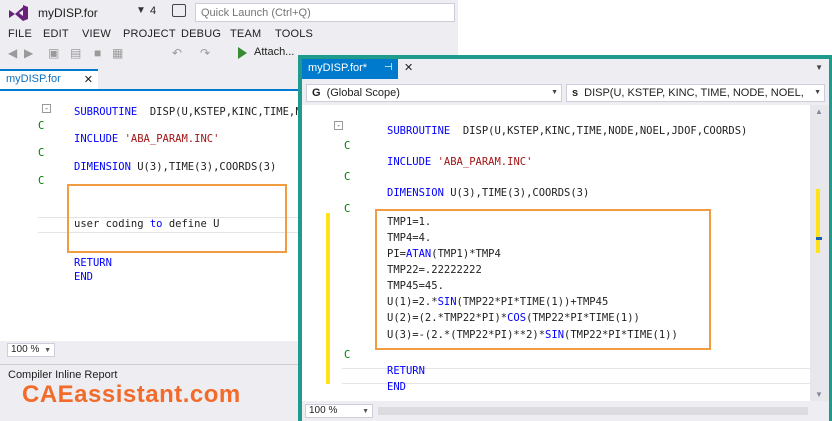  What do you see at coordinates (12, 53) in the screenshot?
I see `back-nav-icon: ◀` at bounding box center [12, 53].